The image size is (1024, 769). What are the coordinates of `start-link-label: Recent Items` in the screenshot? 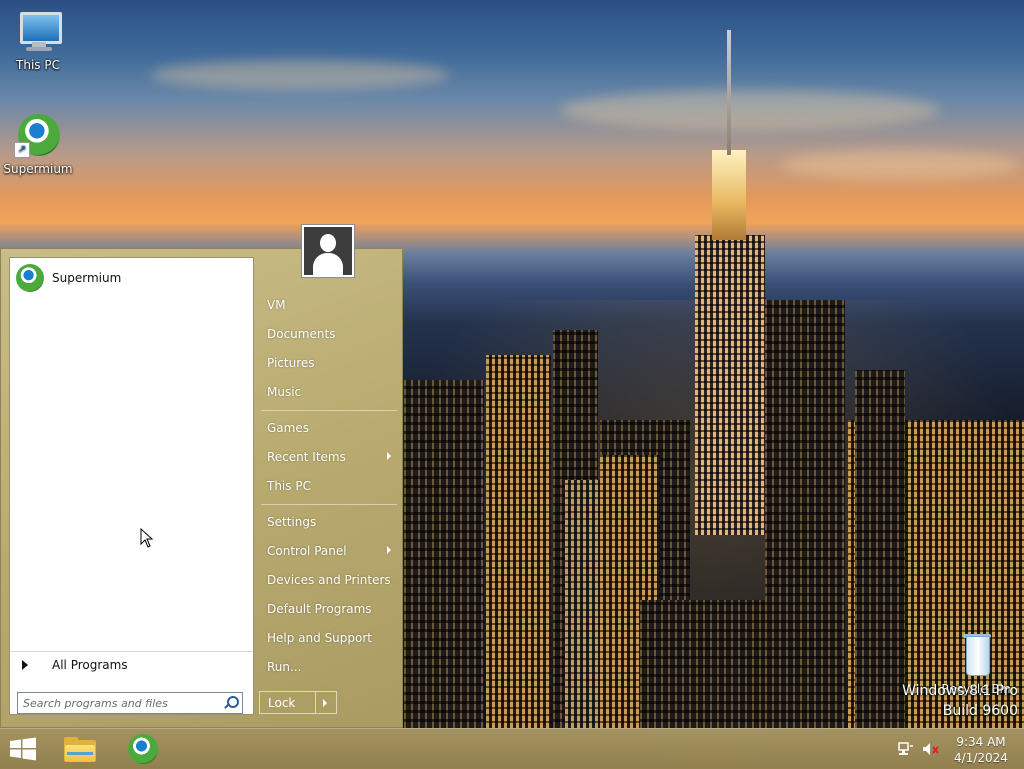 It's located at (306, 456).